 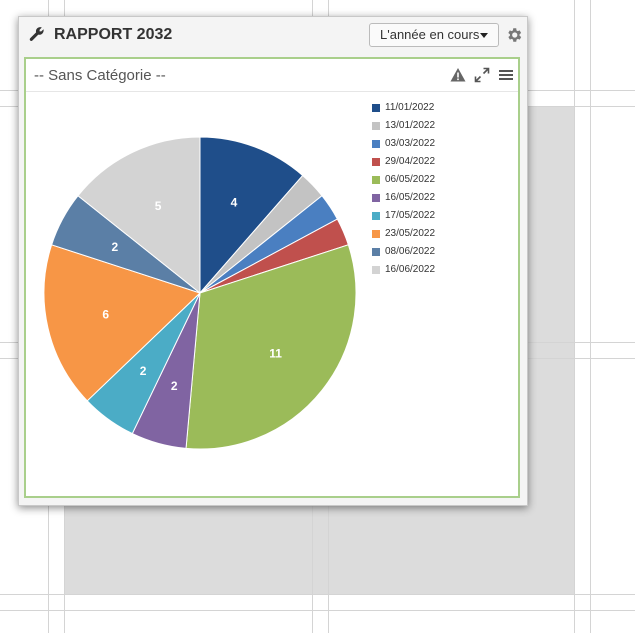 I want to click on legend-item: 17/05/2022, so click(x=403, y=216).